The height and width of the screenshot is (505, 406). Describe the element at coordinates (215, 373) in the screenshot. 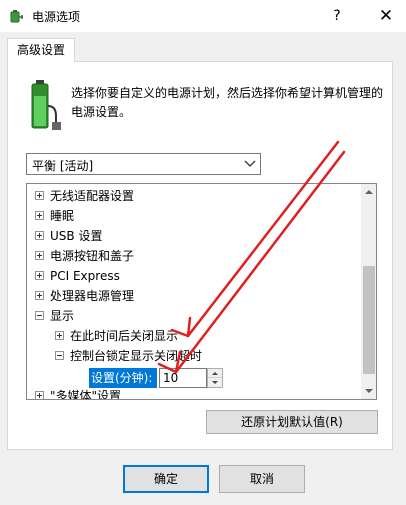

I see `spin-up-icon` at that location.